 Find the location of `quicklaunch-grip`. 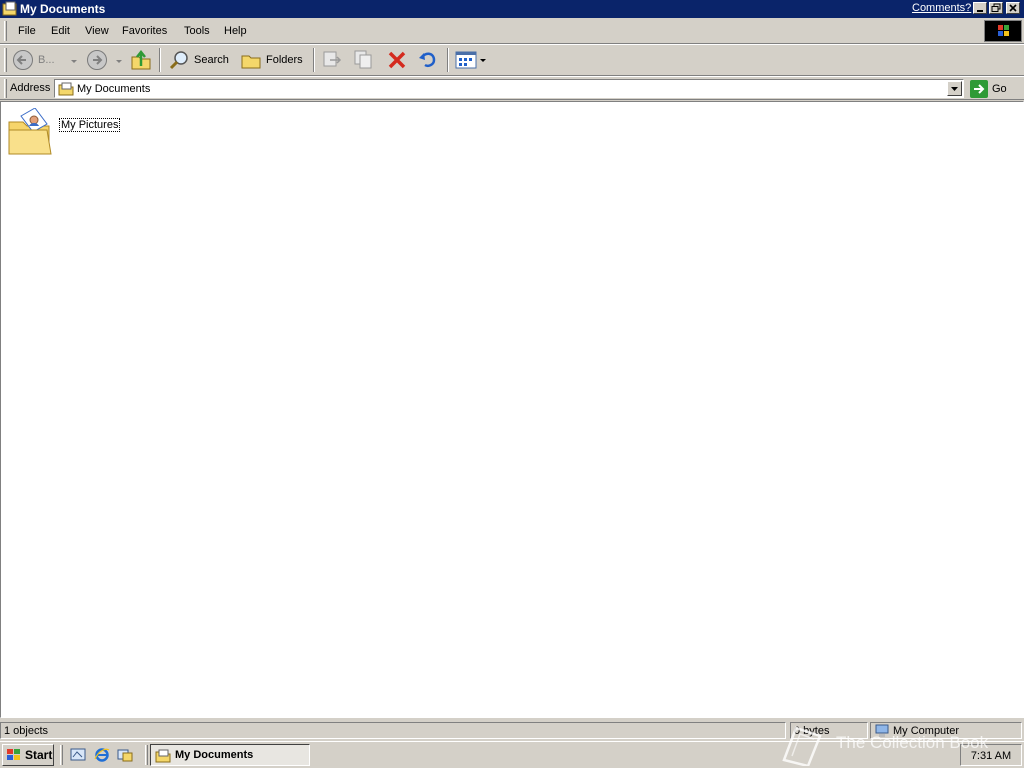

quicklaunch-grip is located at coordinates (61, 755).